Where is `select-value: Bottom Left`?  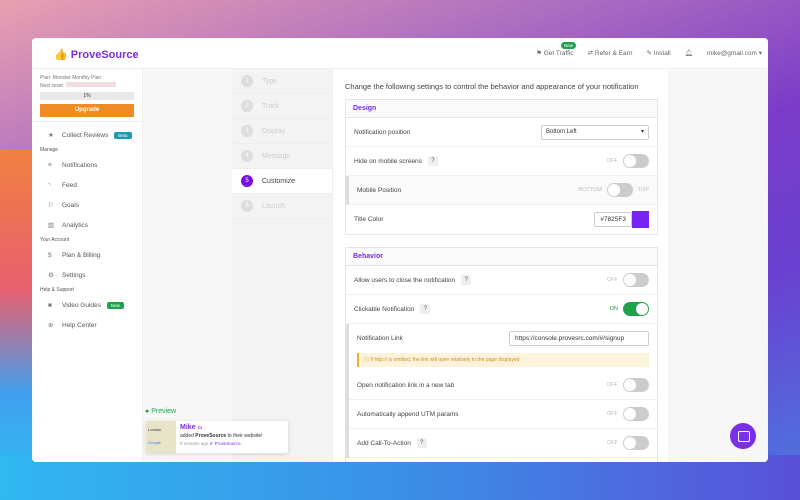
select-value: Bottom Left is located at coordinates (561, 131).